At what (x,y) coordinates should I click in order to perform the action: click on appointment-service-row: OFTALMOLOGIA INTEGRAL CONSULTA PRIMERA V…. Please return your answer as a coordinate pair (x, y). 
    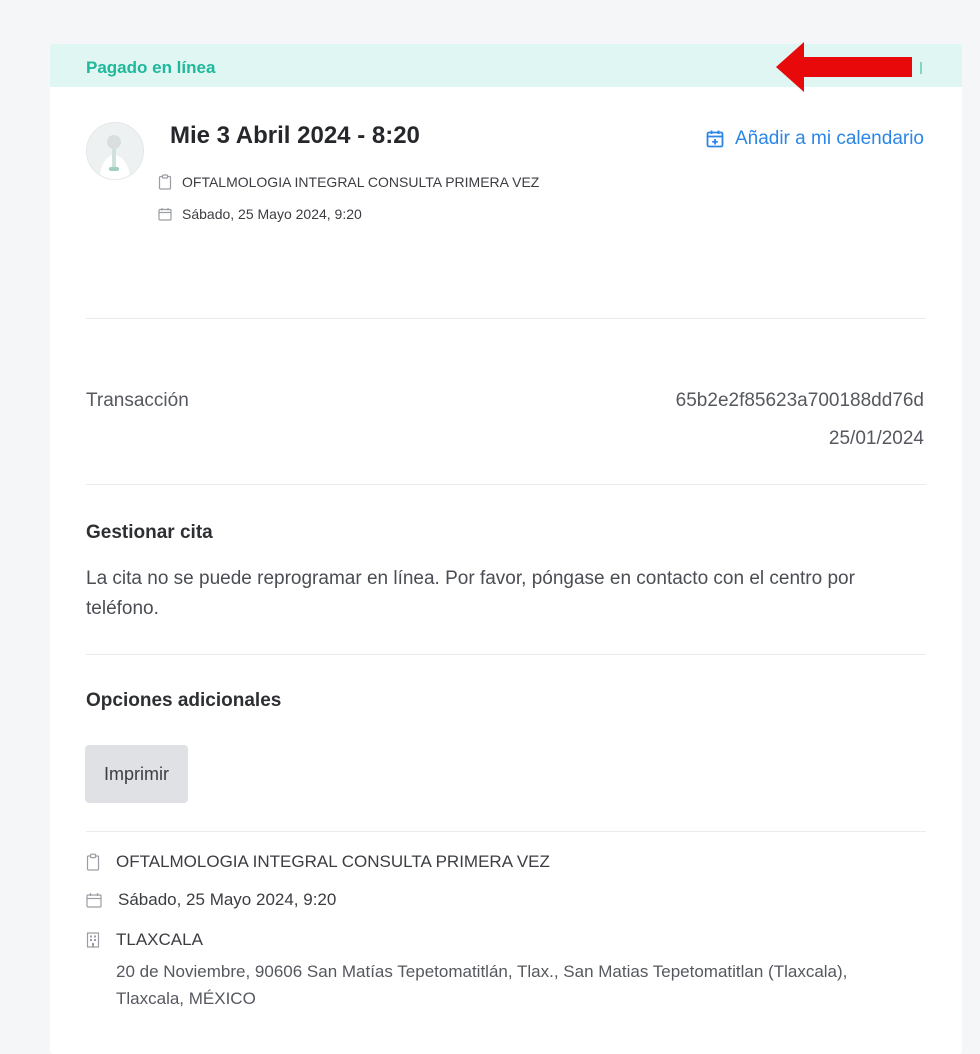
    Looking at the image, I should click on (348, 182).